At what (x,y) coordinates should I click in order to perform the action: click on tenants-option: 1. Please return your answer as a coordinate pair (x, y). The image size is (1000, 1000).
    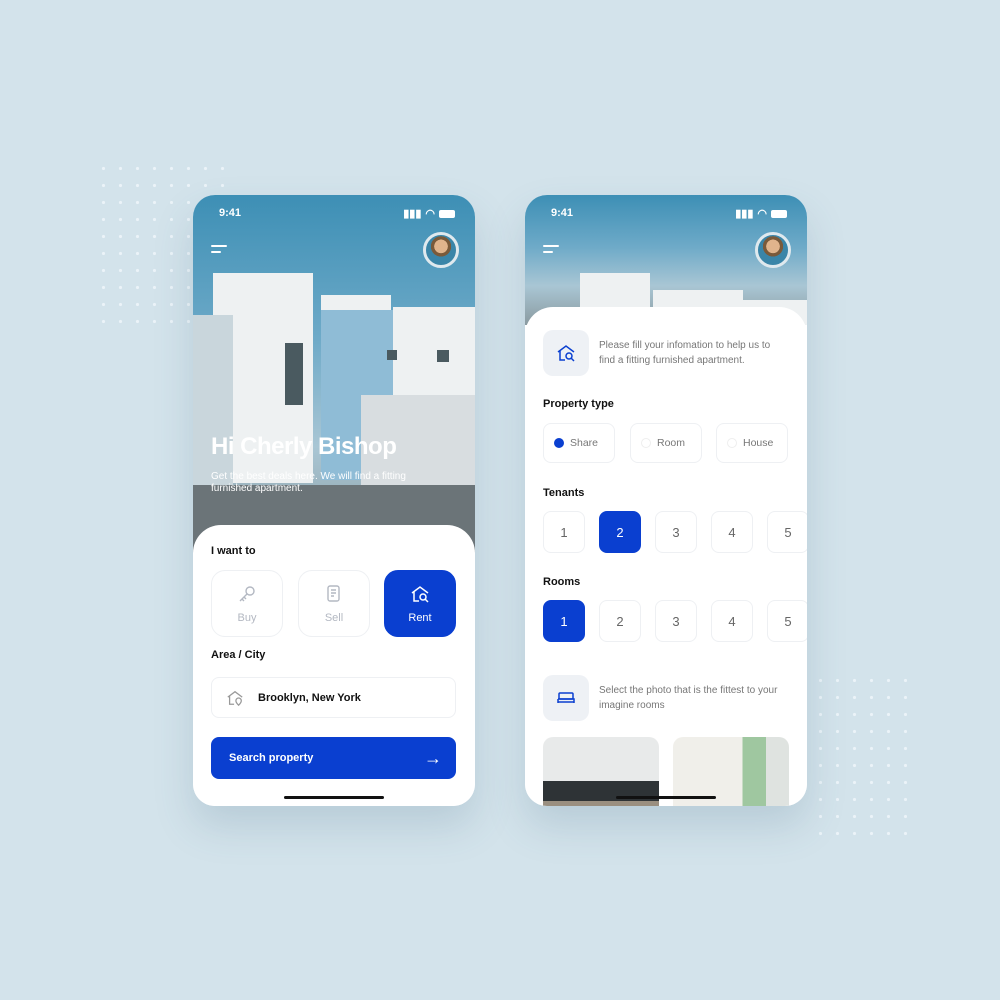
    Looking at the image, I should click on (564, 532).